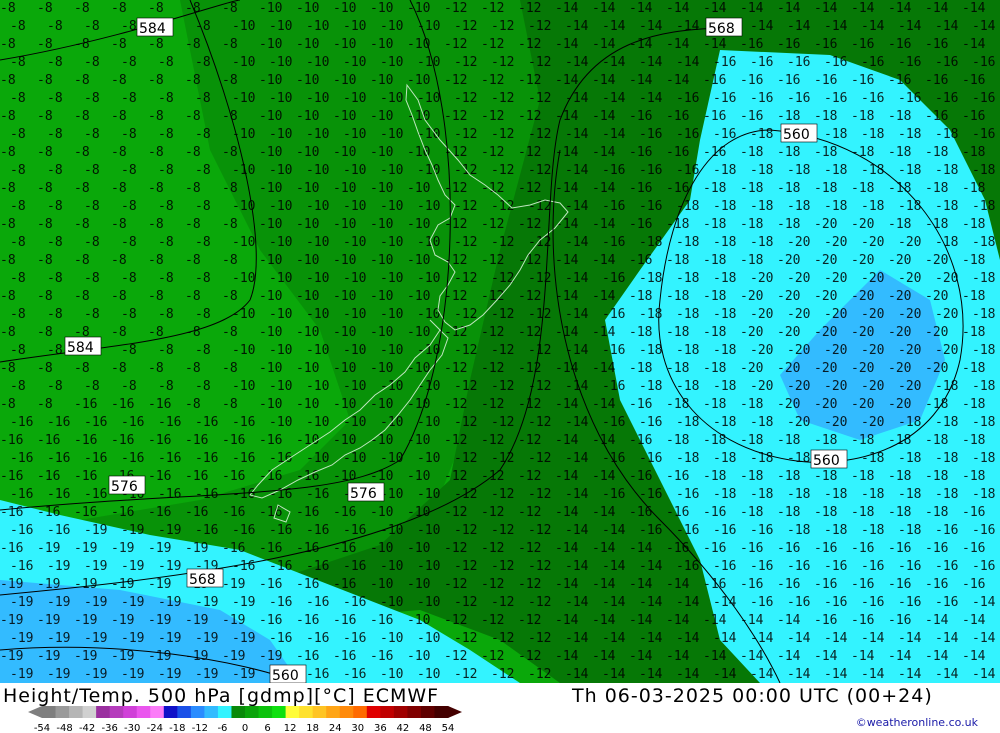 The image size is (1000, 733). I want to click on contour-label-584-top: 584, so click(155, 27).